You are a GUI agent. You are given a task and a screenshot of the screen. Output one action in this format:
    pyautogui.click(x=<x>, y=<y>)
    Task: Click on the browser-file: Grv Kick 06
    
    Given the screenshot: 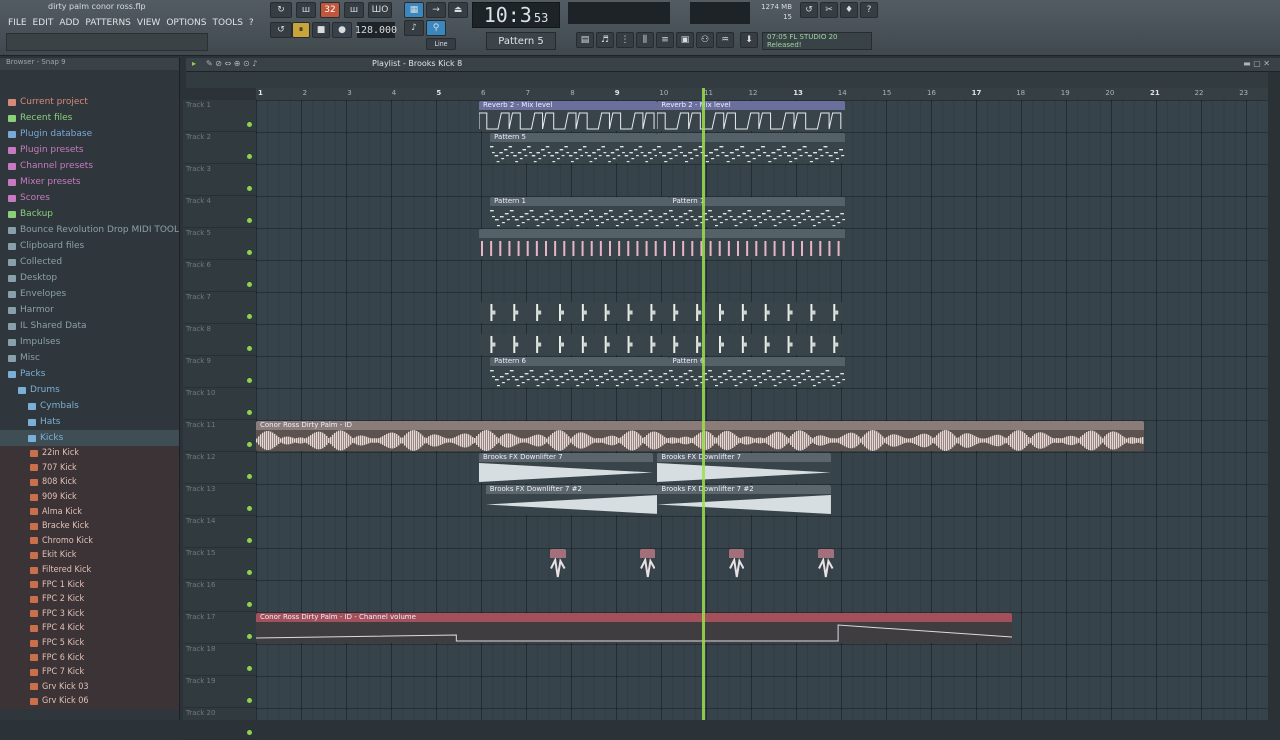 What is the action you would take?
    pyautogui.click(x=89, y=701)
    